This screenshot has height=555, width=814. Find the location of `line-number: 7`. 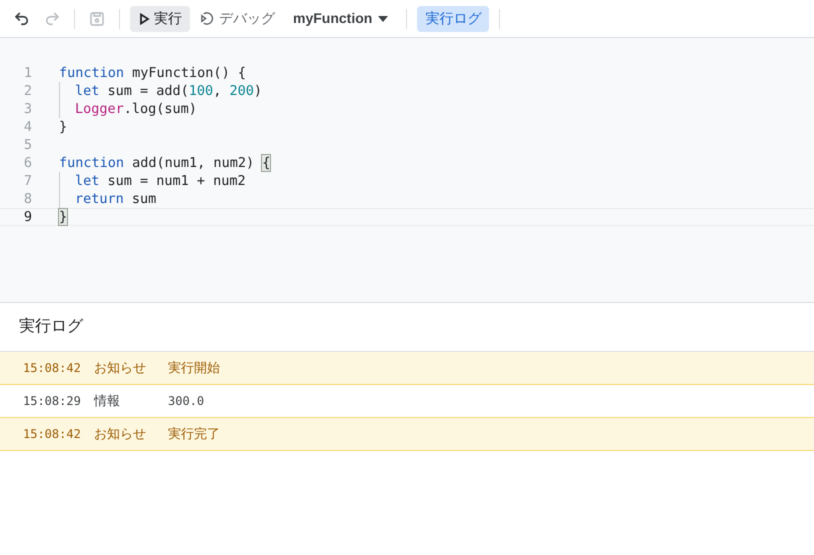

line-number: 7 is located at coordinates (27, 181).